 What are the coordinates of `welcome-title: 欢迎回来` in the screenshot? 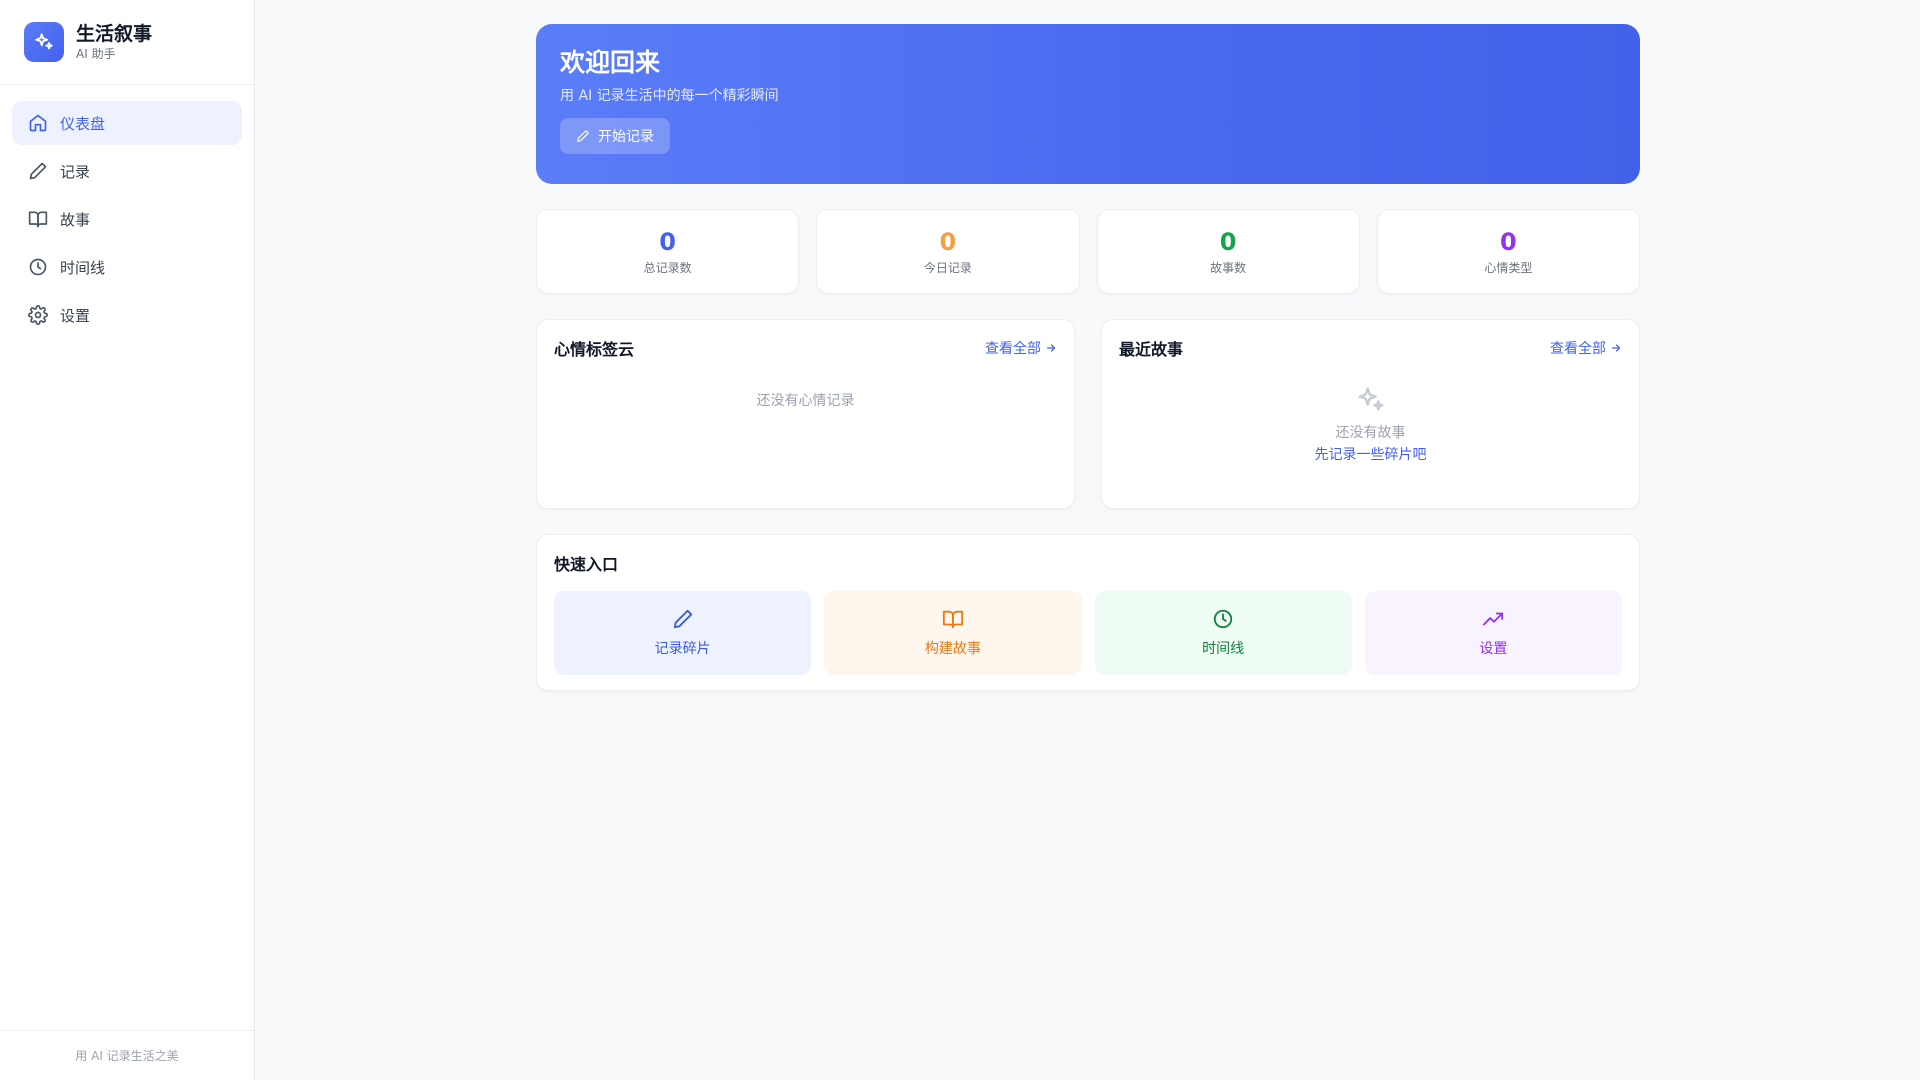 It's located at (610, 62).